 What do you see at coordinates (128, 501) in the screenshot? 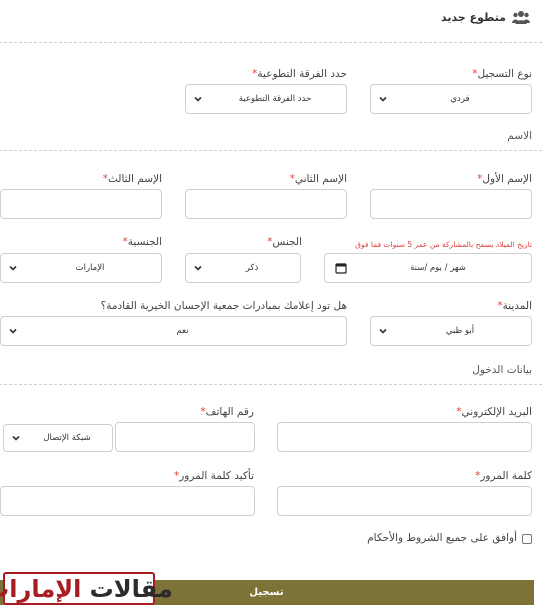
I see `confirm-password-input` at bounding box center [128, 501].